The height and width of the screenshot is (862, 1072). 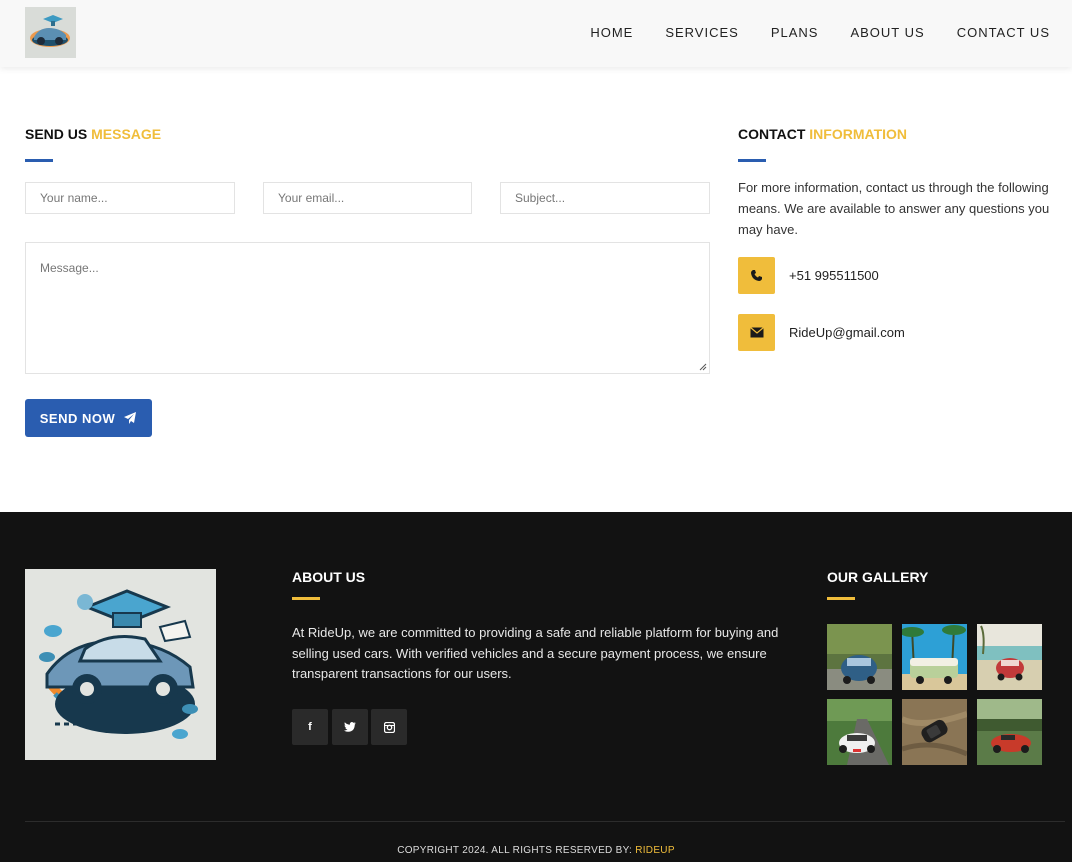 I want to click on nav-services: SERVICES, so click(x=702, y=32).